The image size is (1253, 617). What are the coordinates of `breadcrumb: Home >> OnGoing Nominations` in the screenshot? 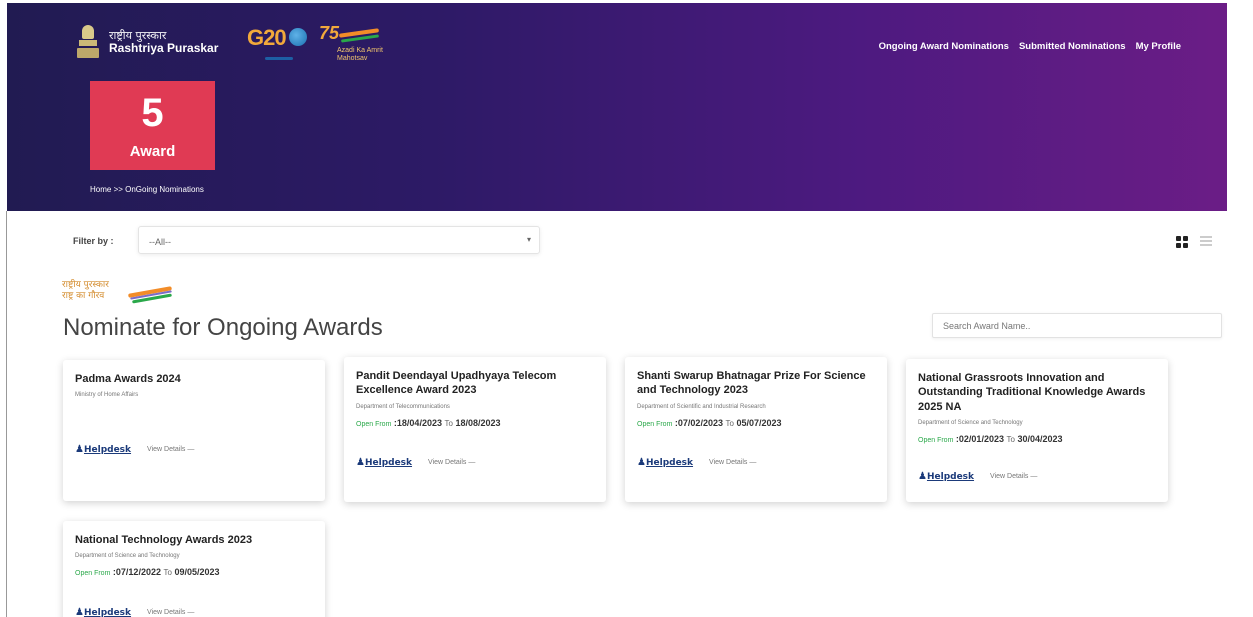 It's located at (147, 189).